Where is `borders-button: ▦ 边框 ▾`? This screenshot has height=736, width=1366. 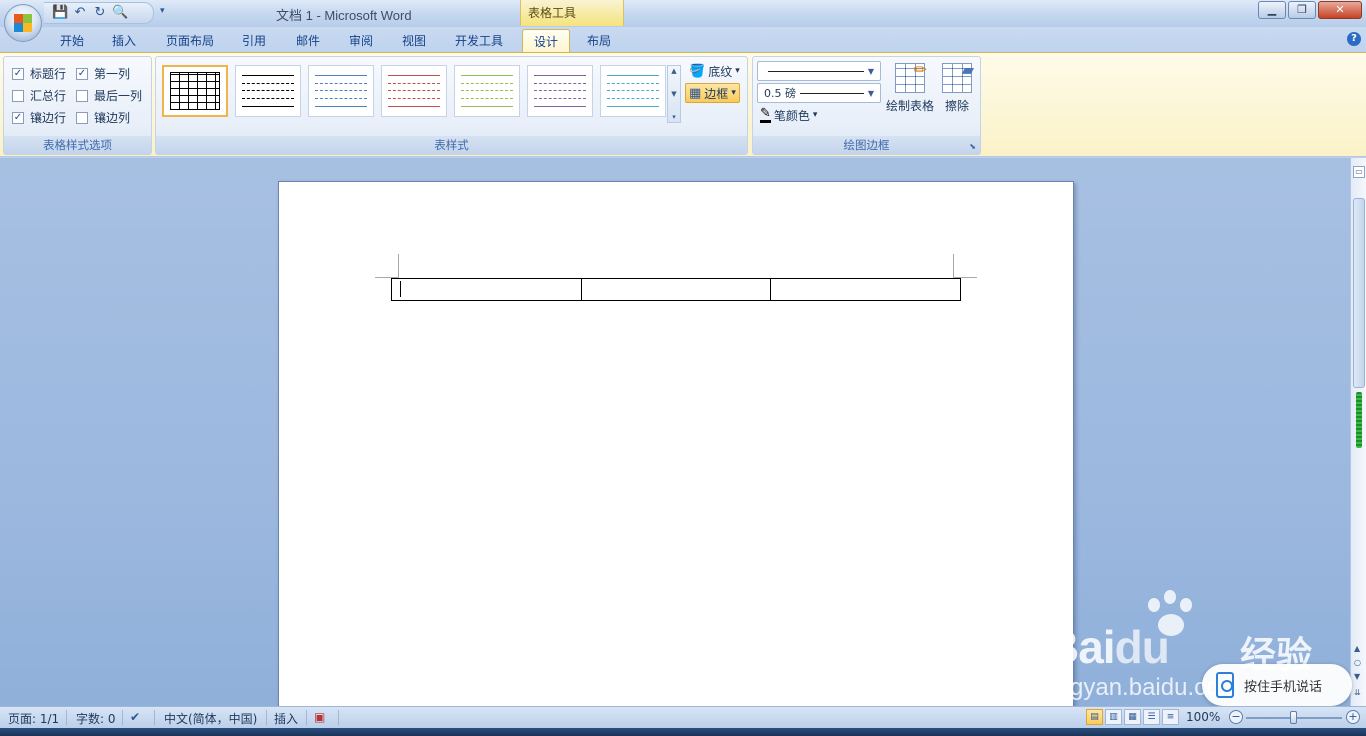 borders-button: ▦ 边框 ▾ is located at coordinates (712, 93).